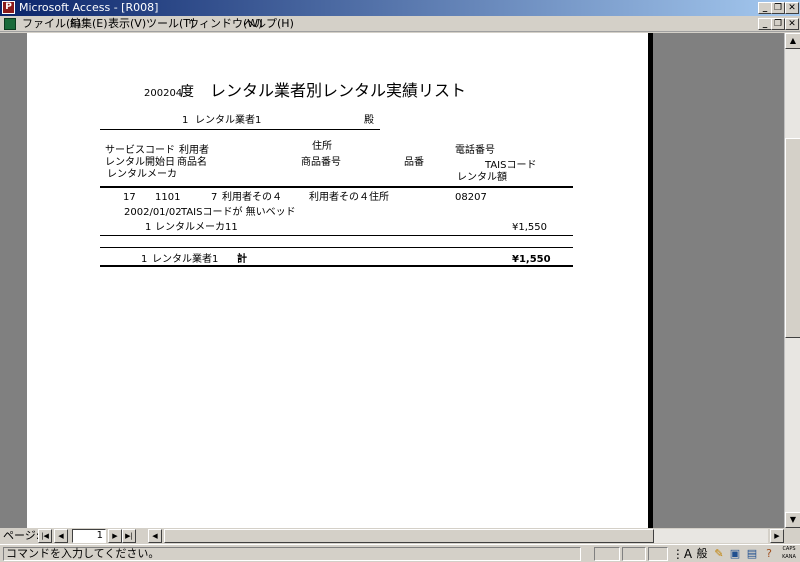 The width and height of the screenshot is (800, 562). What do you see at coordinates (89, 7) in the screenshot?
I see `window-title: Microsoft Access - [R008]` at bounding box center [89, 7].